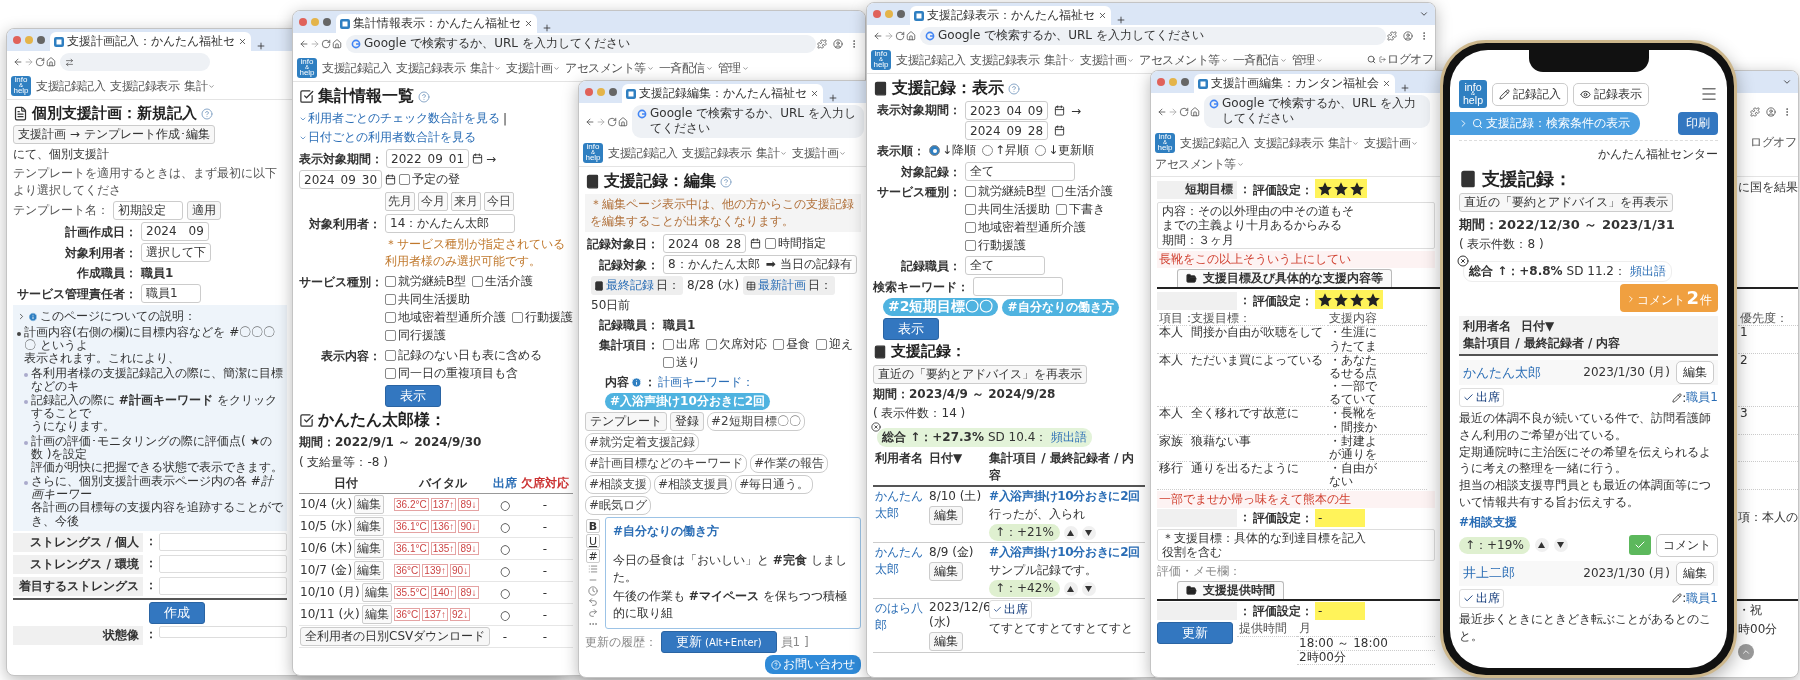 The width and height of the screenshot is (1800, 680). Describe the element at coordinates (387, 137) in the screenshot. I see `toggle-link: 日付ごとの利用者数合計を見る` at that location.